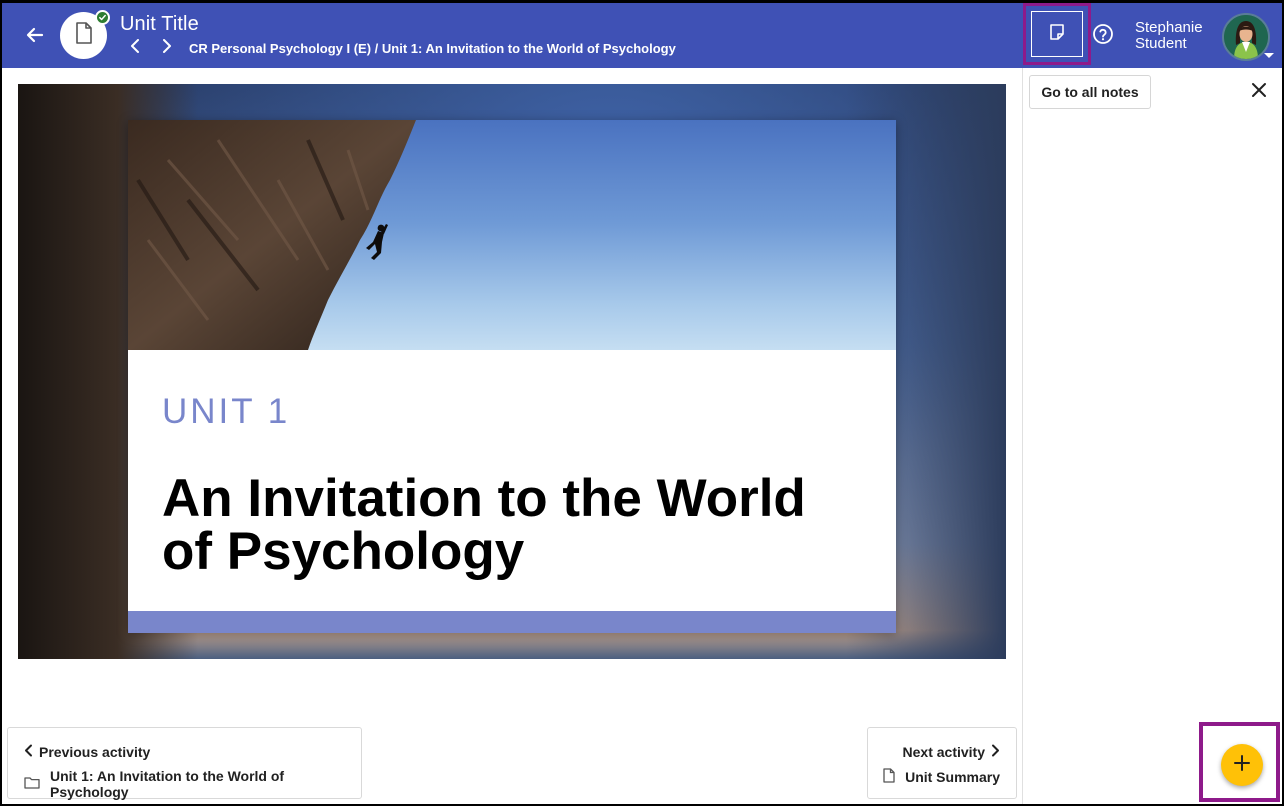 The height and width of the screenshot is (806, 1284). I want to click on unit-title: An Invitation to the World of Psychology, so click(484, 525).